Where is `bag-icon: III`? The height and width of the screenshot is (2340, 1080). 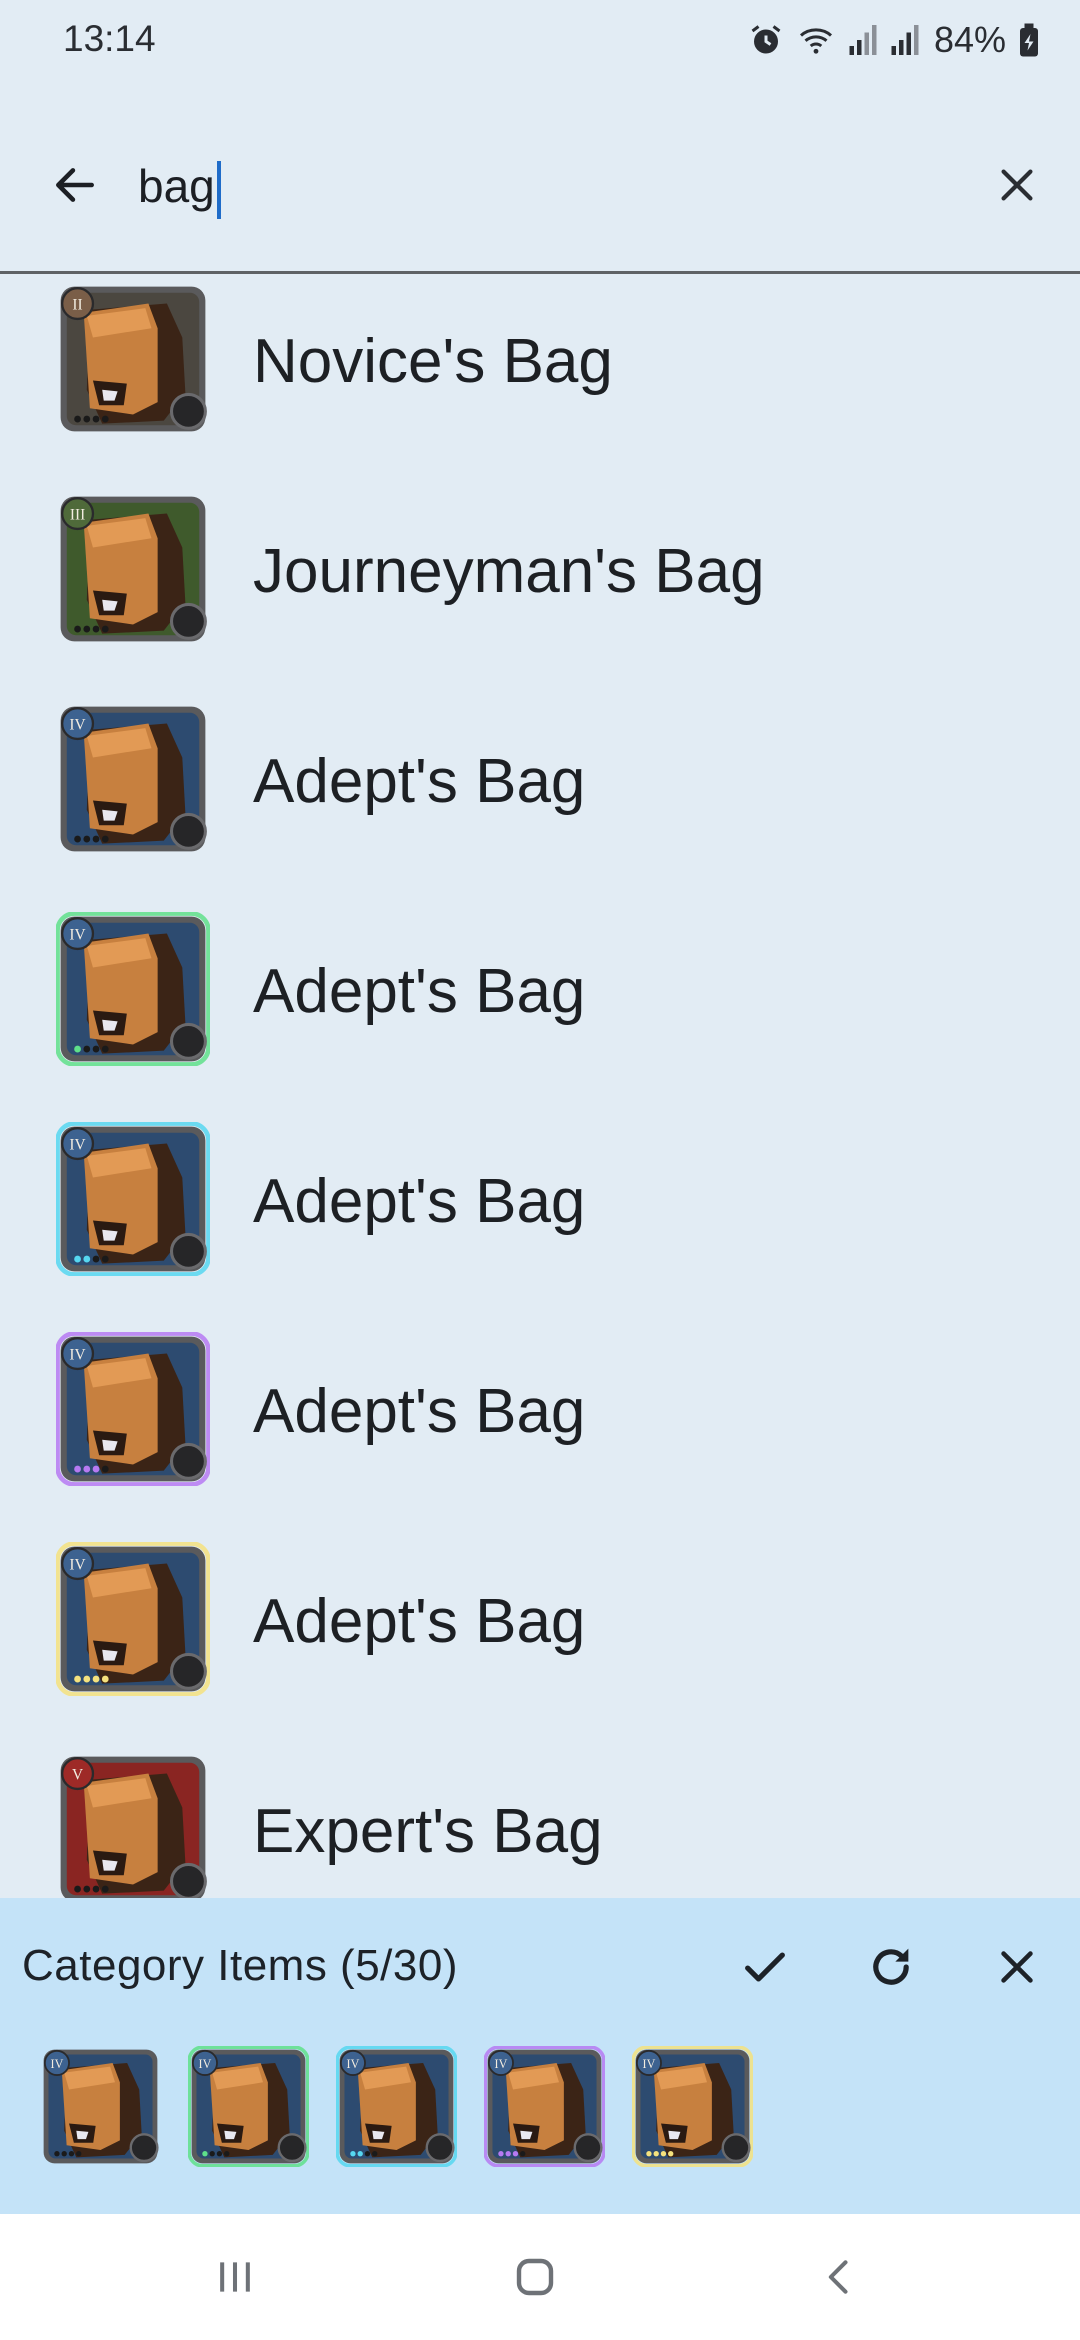 bag-icon: III is located at coordinates (133, 569).